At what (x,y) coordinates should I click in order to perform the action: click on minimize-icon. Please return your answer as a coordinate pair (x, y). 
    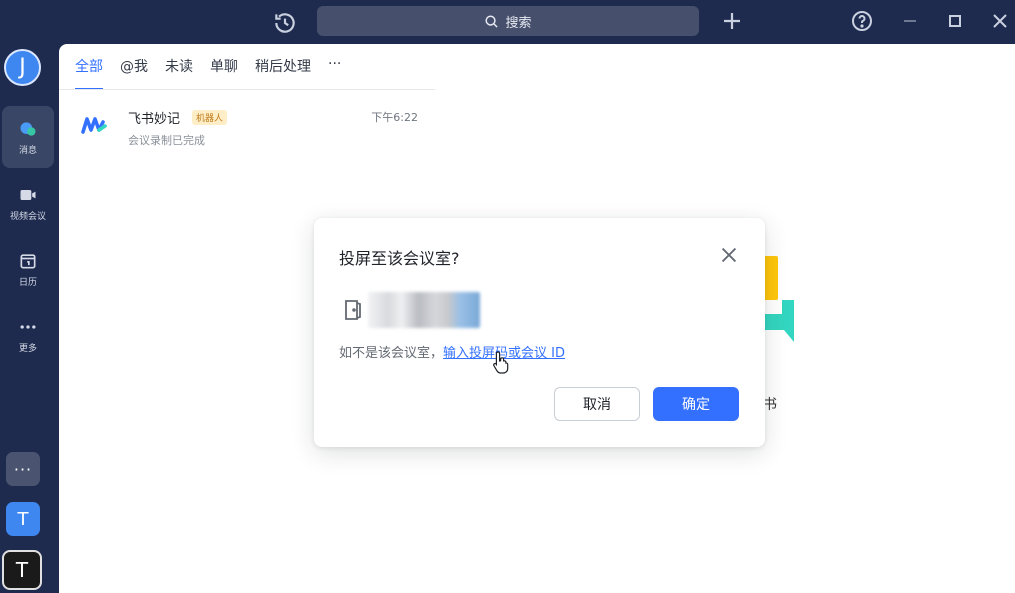
    Looking at the image, I should click on (910, 21).